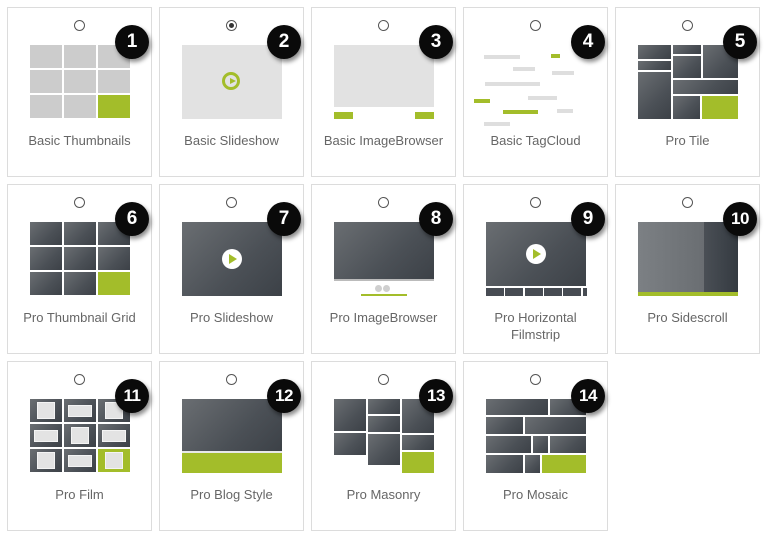 The width and height of the screenshot is (770, 541). What do you see at coordinates (688, 82) in the screenshot?
I see `pro-tile-preview-image` at bounding box center [688, 82].